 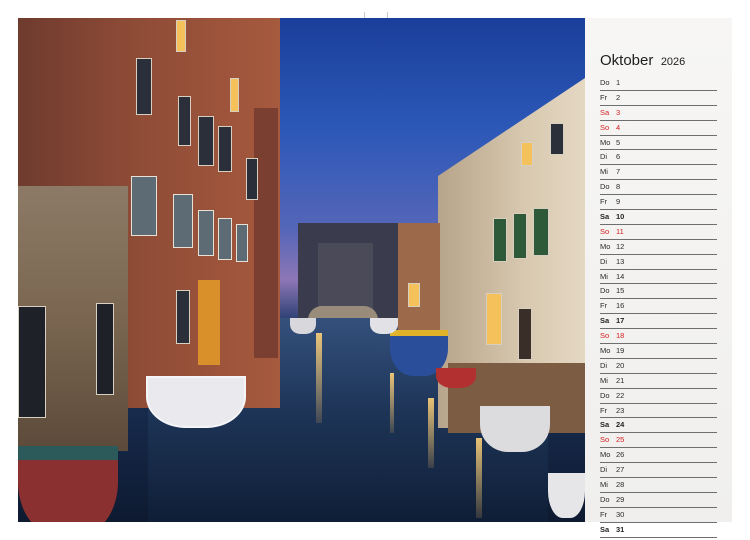 I want to click on day-number: 25, so click(x=620, y=440).